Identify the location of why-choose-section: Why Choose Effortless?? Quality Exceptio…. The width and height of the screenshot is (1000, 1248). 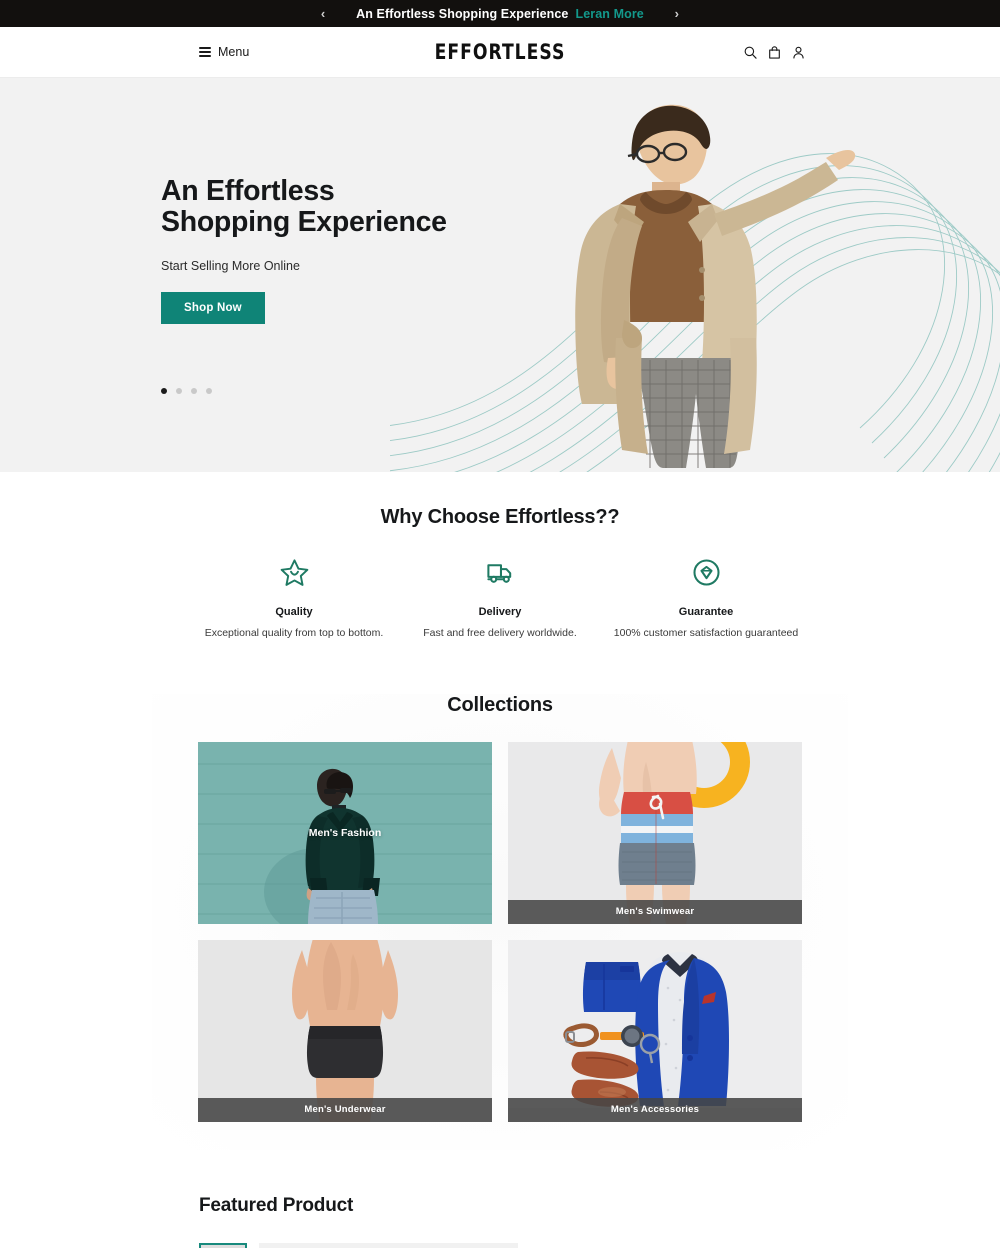
(500, 557).